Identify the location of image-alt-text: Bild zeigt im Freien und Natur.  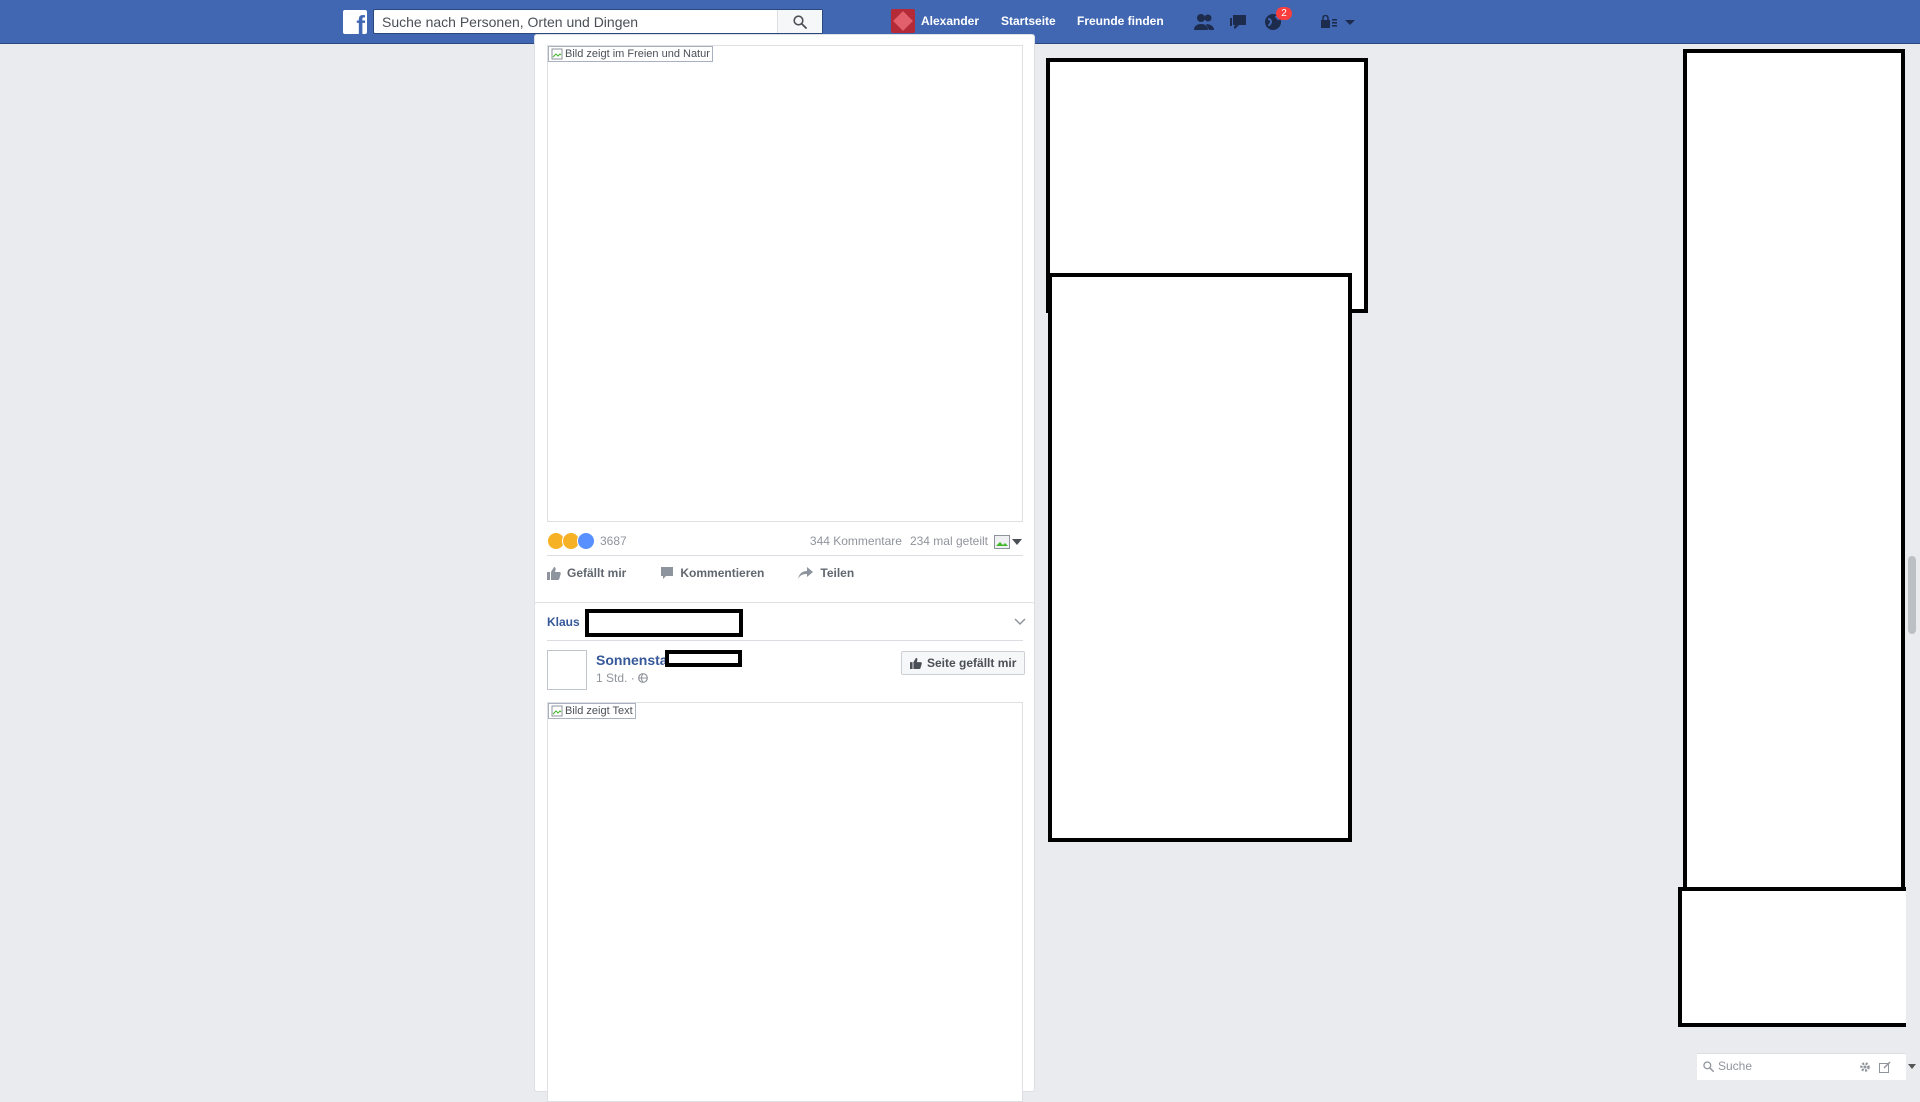
(637, 54).